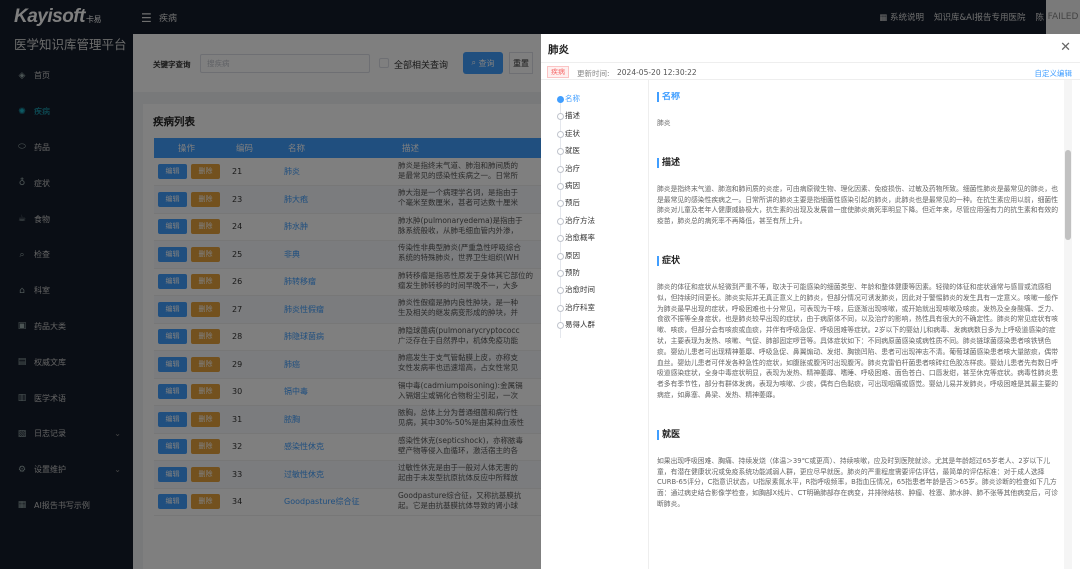 This screenshot has height=569, width=1080. What do you see at coordinates (602, 188) in the screenshot?
I see `toc-item: 病因` at bounding box center [602, 188].